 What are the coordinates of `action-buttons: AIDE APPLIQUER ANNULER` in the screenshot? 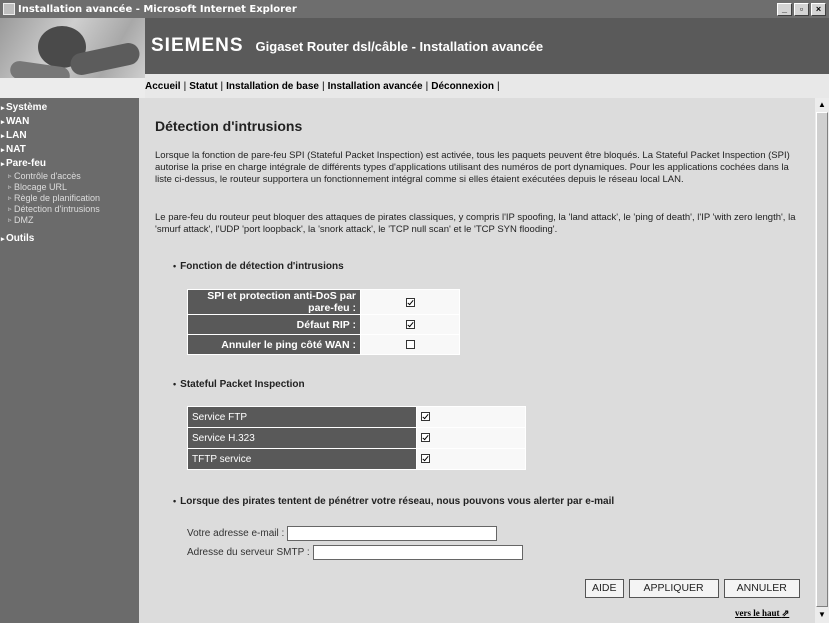 It's located at (692, 588).